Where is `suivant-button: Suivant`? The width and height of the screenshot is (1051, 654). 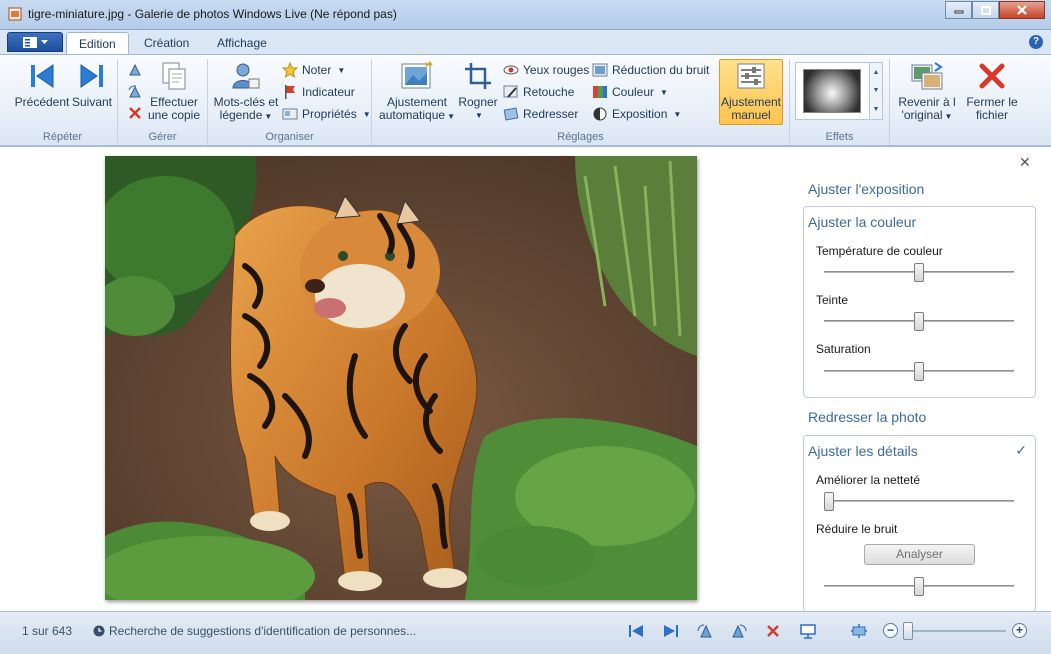
suivant-button: Suivant is located at coordinates (92, 84).